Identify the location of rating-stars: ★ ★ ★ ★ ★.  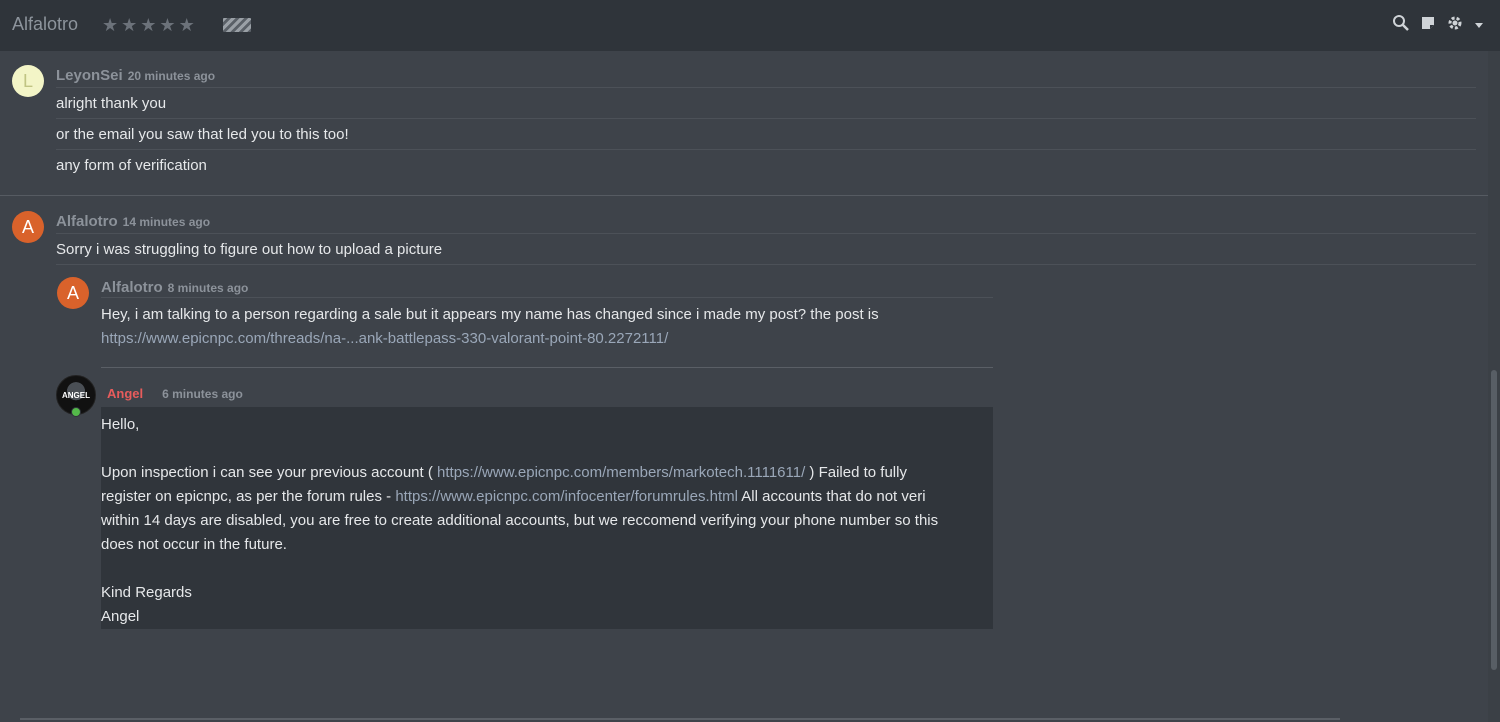
(148, 25).